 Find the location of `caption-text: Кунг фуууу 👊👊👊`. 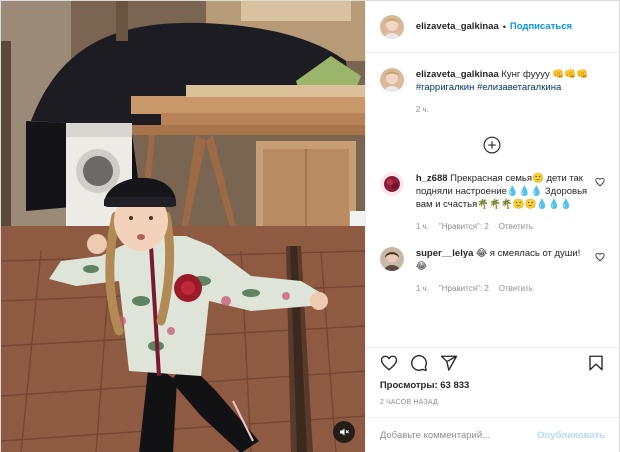

caption-text: Кунг фуууу 👊👊👊 is located at coordinates (544, 74).